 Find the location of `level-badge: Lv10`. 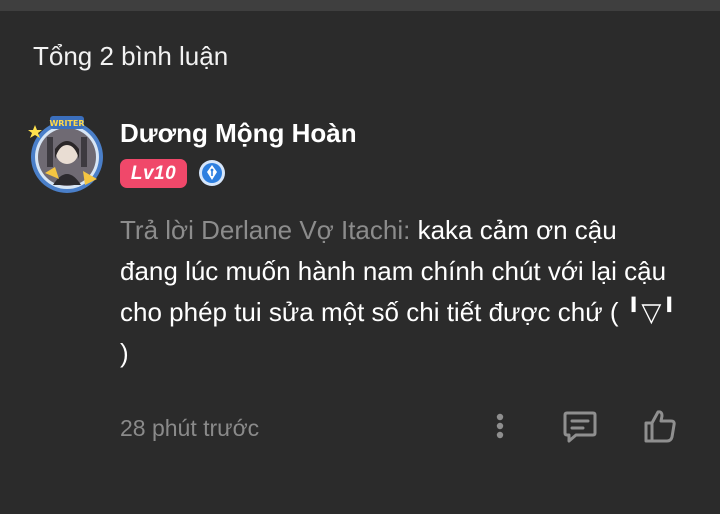

level-badge: Lv10 is located at coordinates (153, 173).